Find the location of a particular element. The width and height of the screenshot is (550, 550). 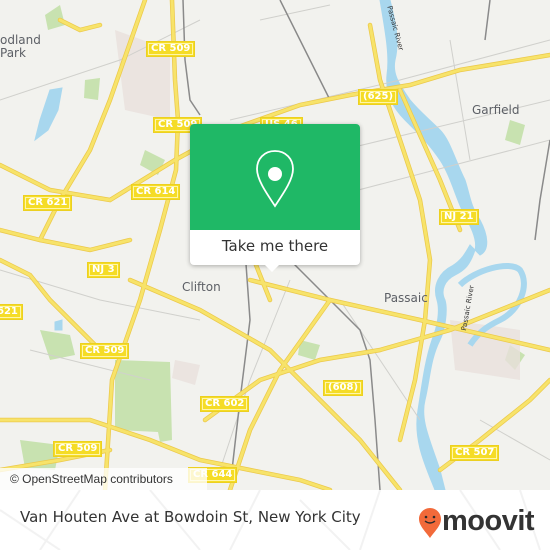

road-shield-cr507: CR 507 is located at coordinates (475, 453).